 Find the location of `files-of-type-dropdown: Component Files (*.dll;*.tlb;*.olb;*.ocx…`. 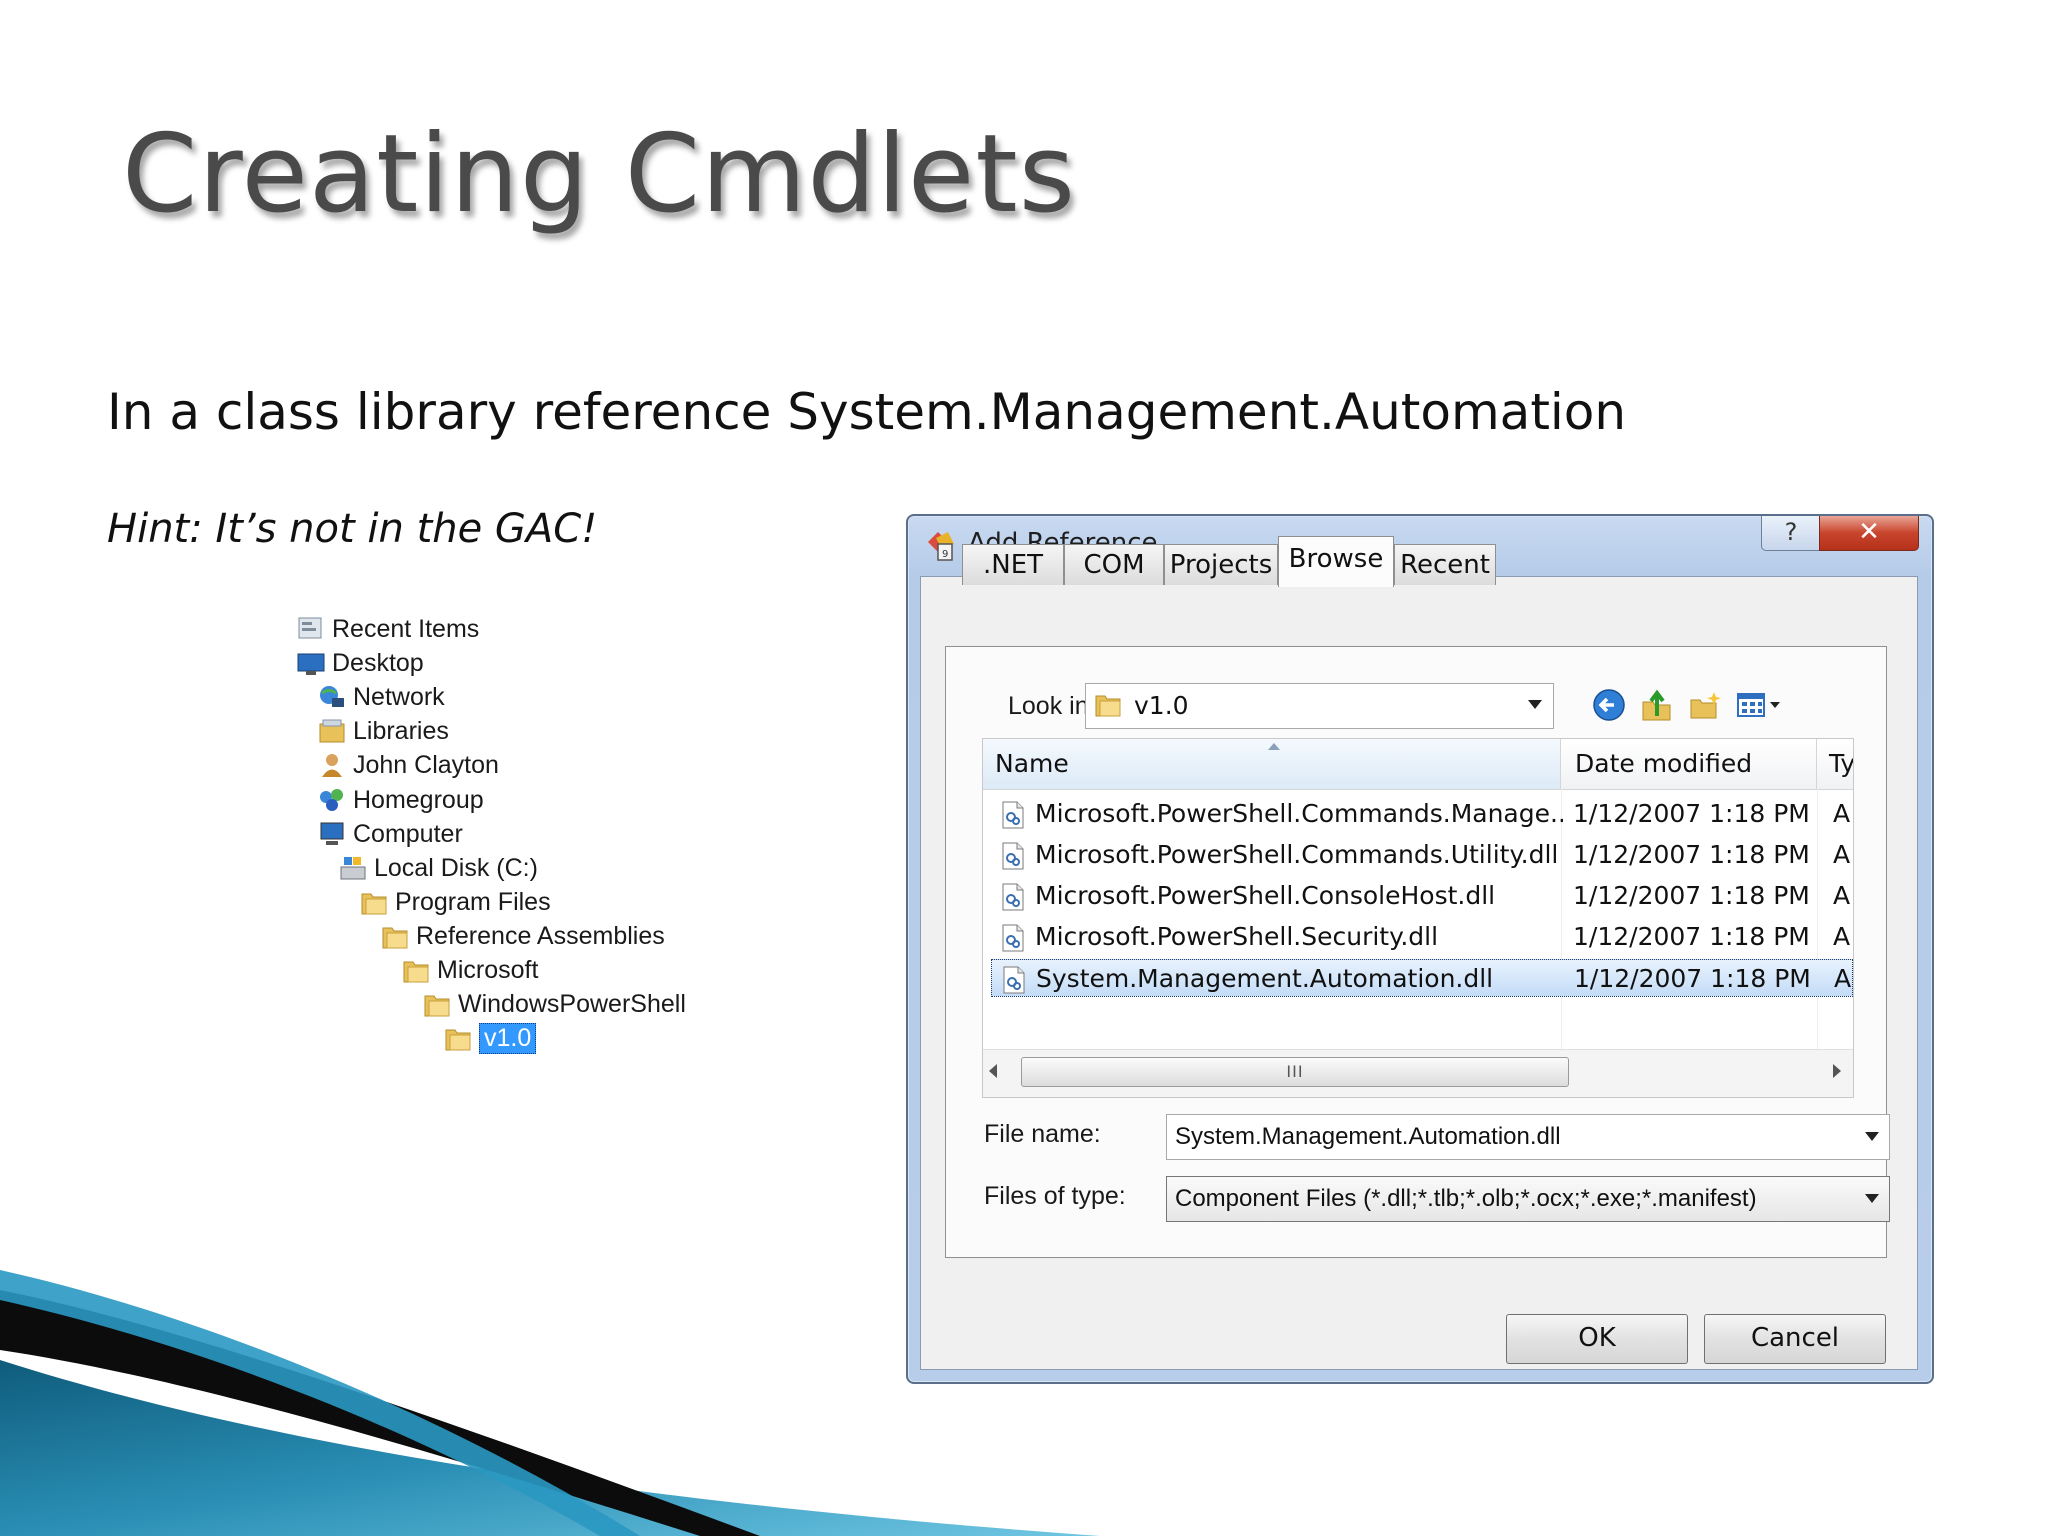

files-of-type-dropdown: Component Files (*.dll;*.tlb;*.olb;*.ocx… is located at coordinates (1528, 1199).